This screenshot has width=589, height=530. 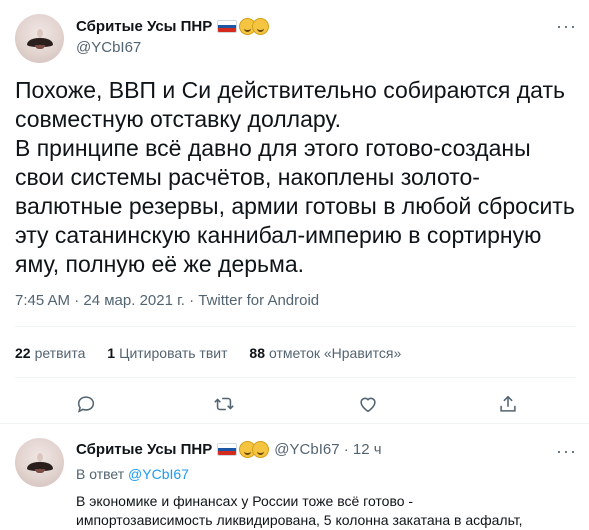 I want to click on tweet-actions, so click(x=294, y=405).